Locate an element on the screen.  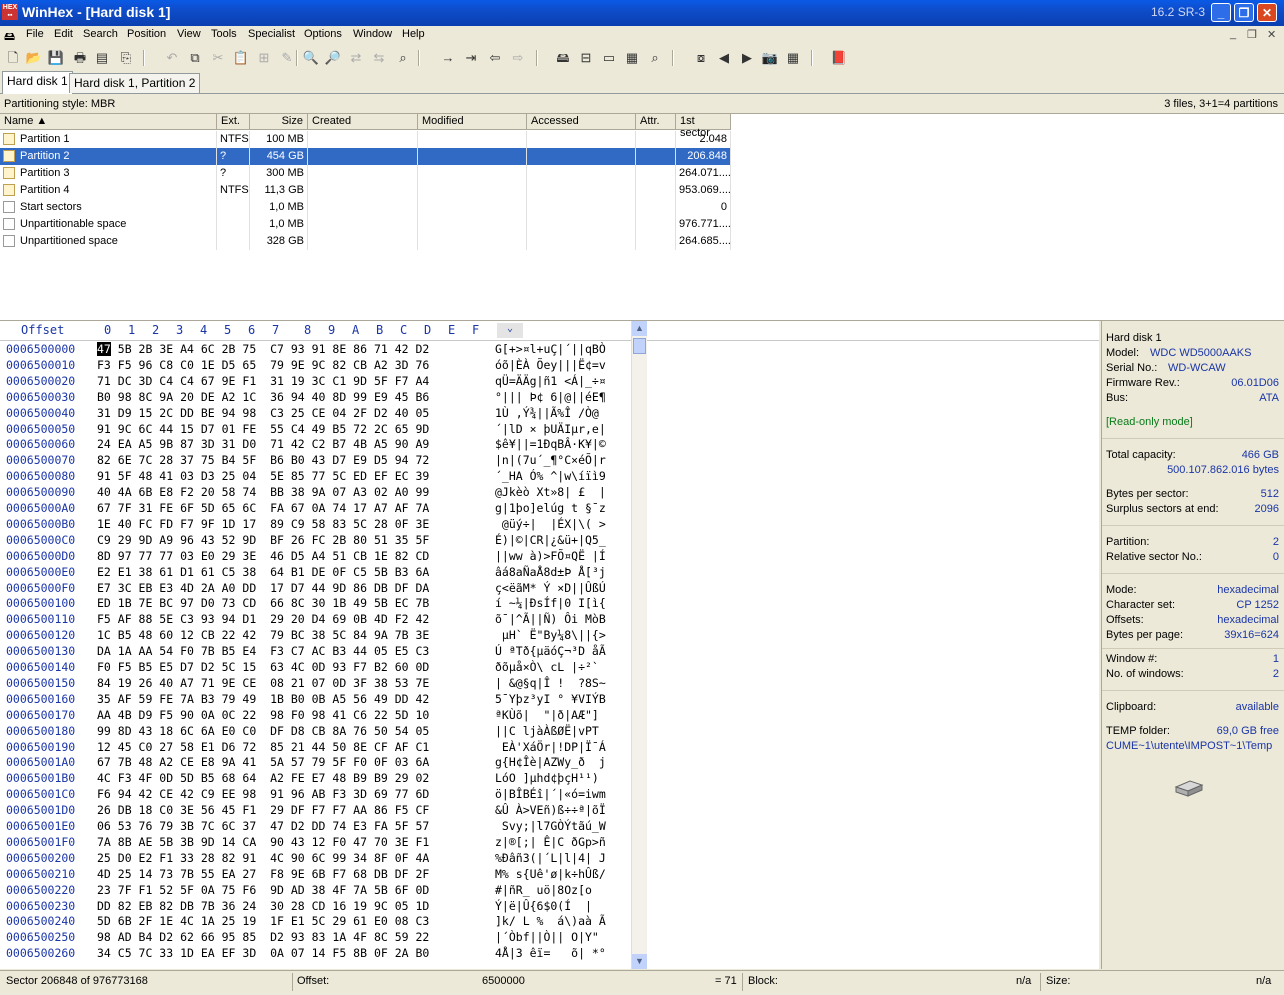
open-folder-icon: 📂 is located at coordinates (34, 58).